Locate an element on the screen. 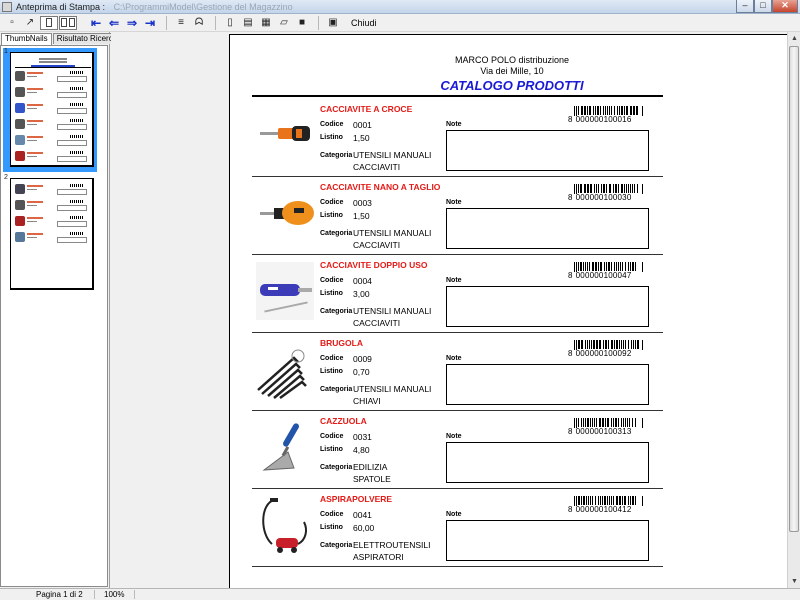 The height and width of the screenshot is (600, 800). toolbar-separator is located at coordinates (215, 22).